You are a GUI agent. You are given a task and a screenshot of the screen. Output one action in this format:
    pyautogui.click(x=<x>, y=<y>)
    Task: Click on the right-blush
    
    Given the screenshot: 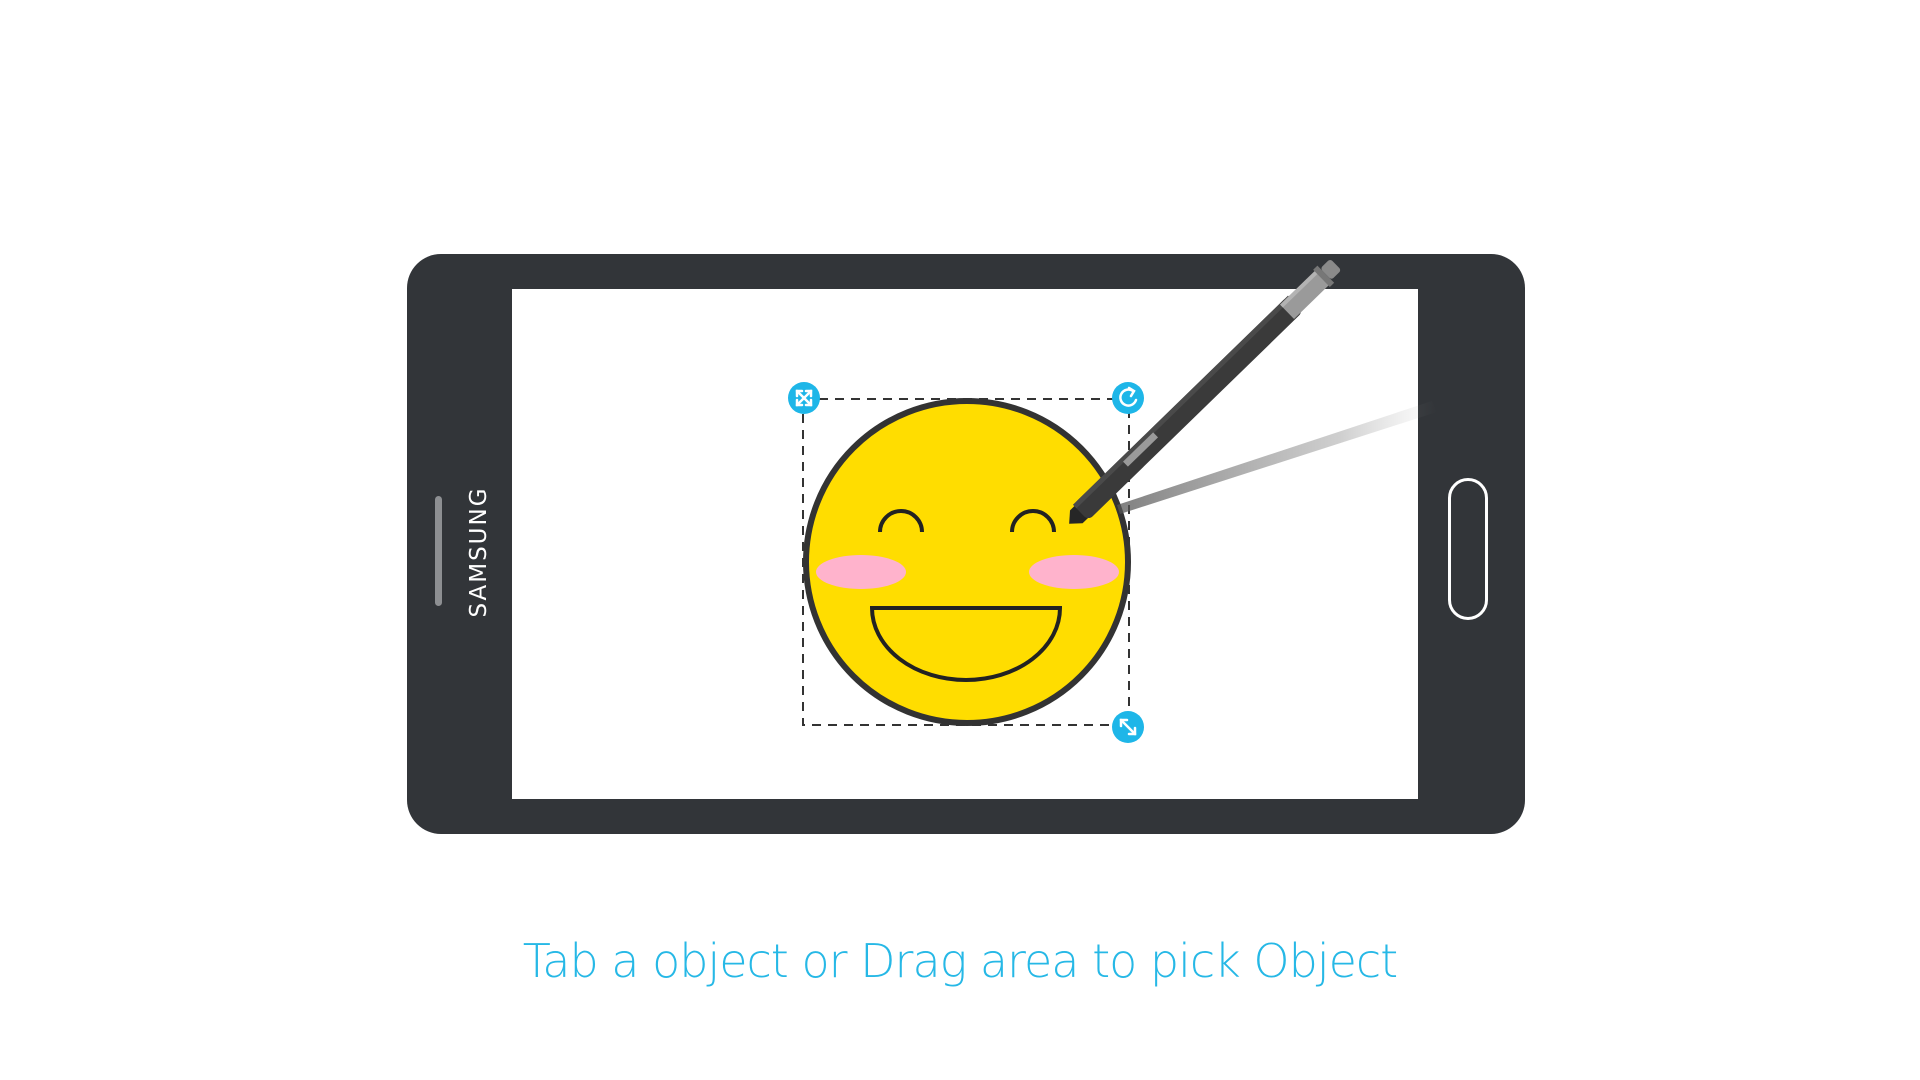 What is the action you would take?
    pyautogui.click(x=1074, y=572)
    